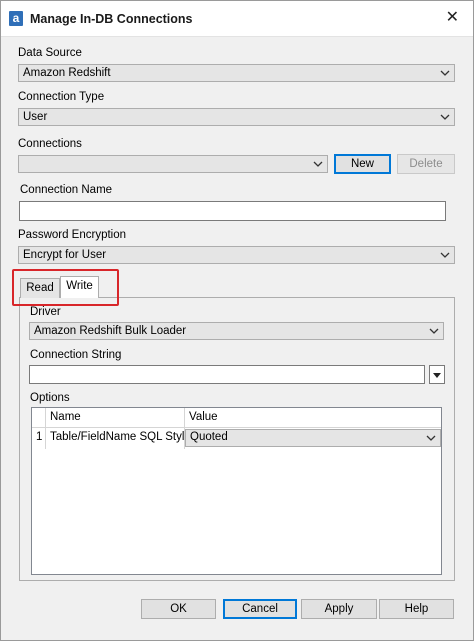 Image resolution: width=474 pixels, height=641 pixels. Describe the element at coordinates (260, 609) in the screenshot. I see `cancel-button: Cancel` at that location.